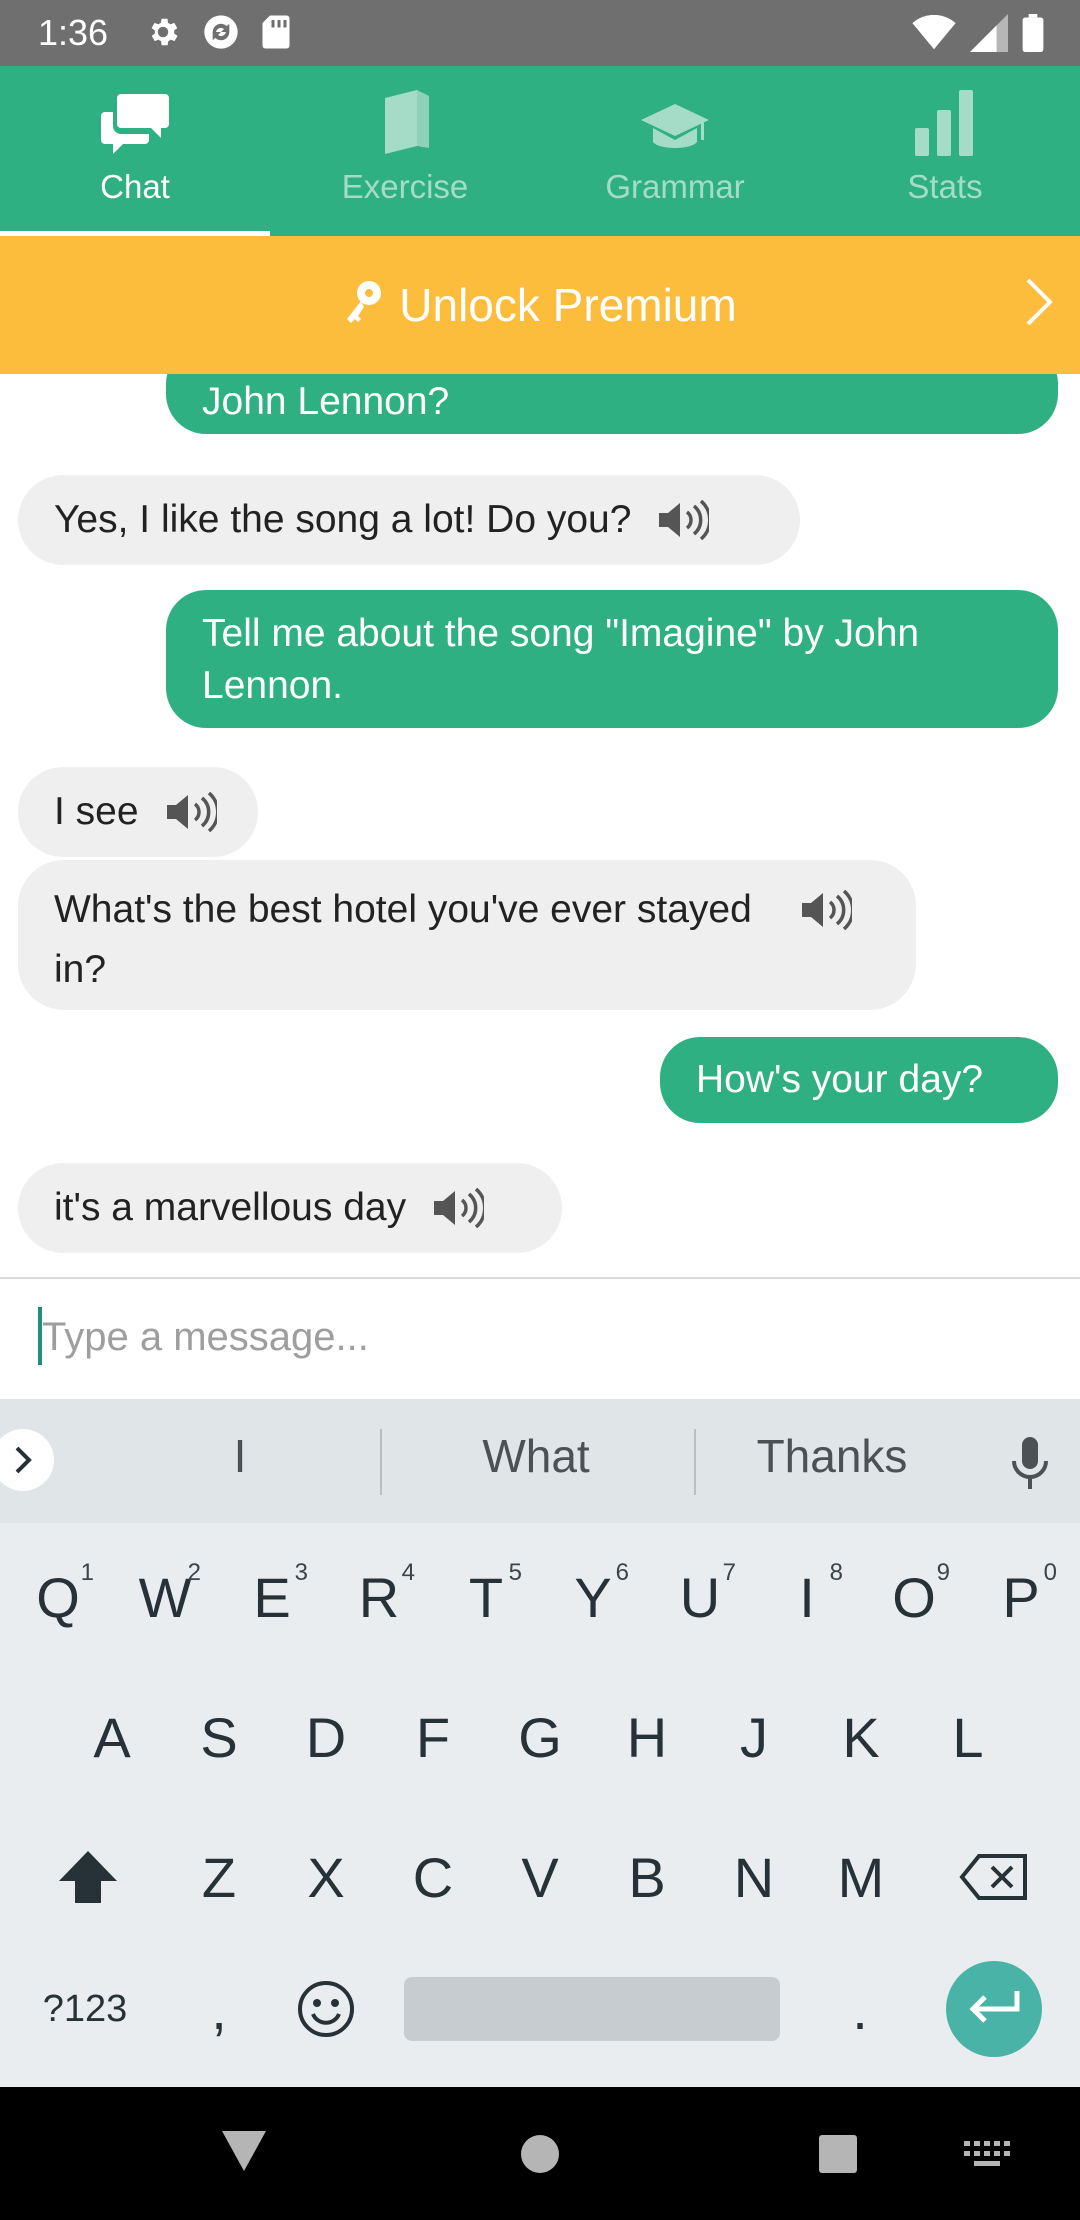 This screenshot has height=2220, width=1080. What do you see at coordinates (73, 32) in the screenshot?
I see `status-time: 1:36` at bounding box center [73, 32].